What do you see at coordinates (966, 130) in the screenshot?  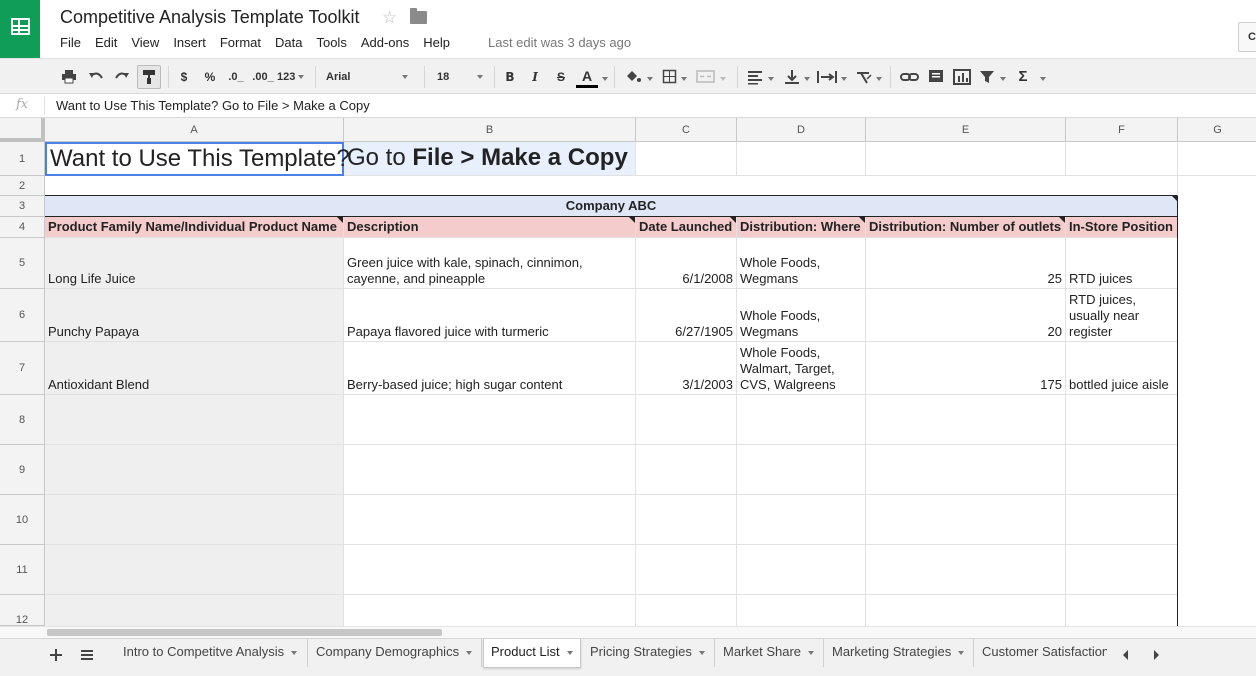 I see `column-header-e: E` at bounding box center [966, 130].